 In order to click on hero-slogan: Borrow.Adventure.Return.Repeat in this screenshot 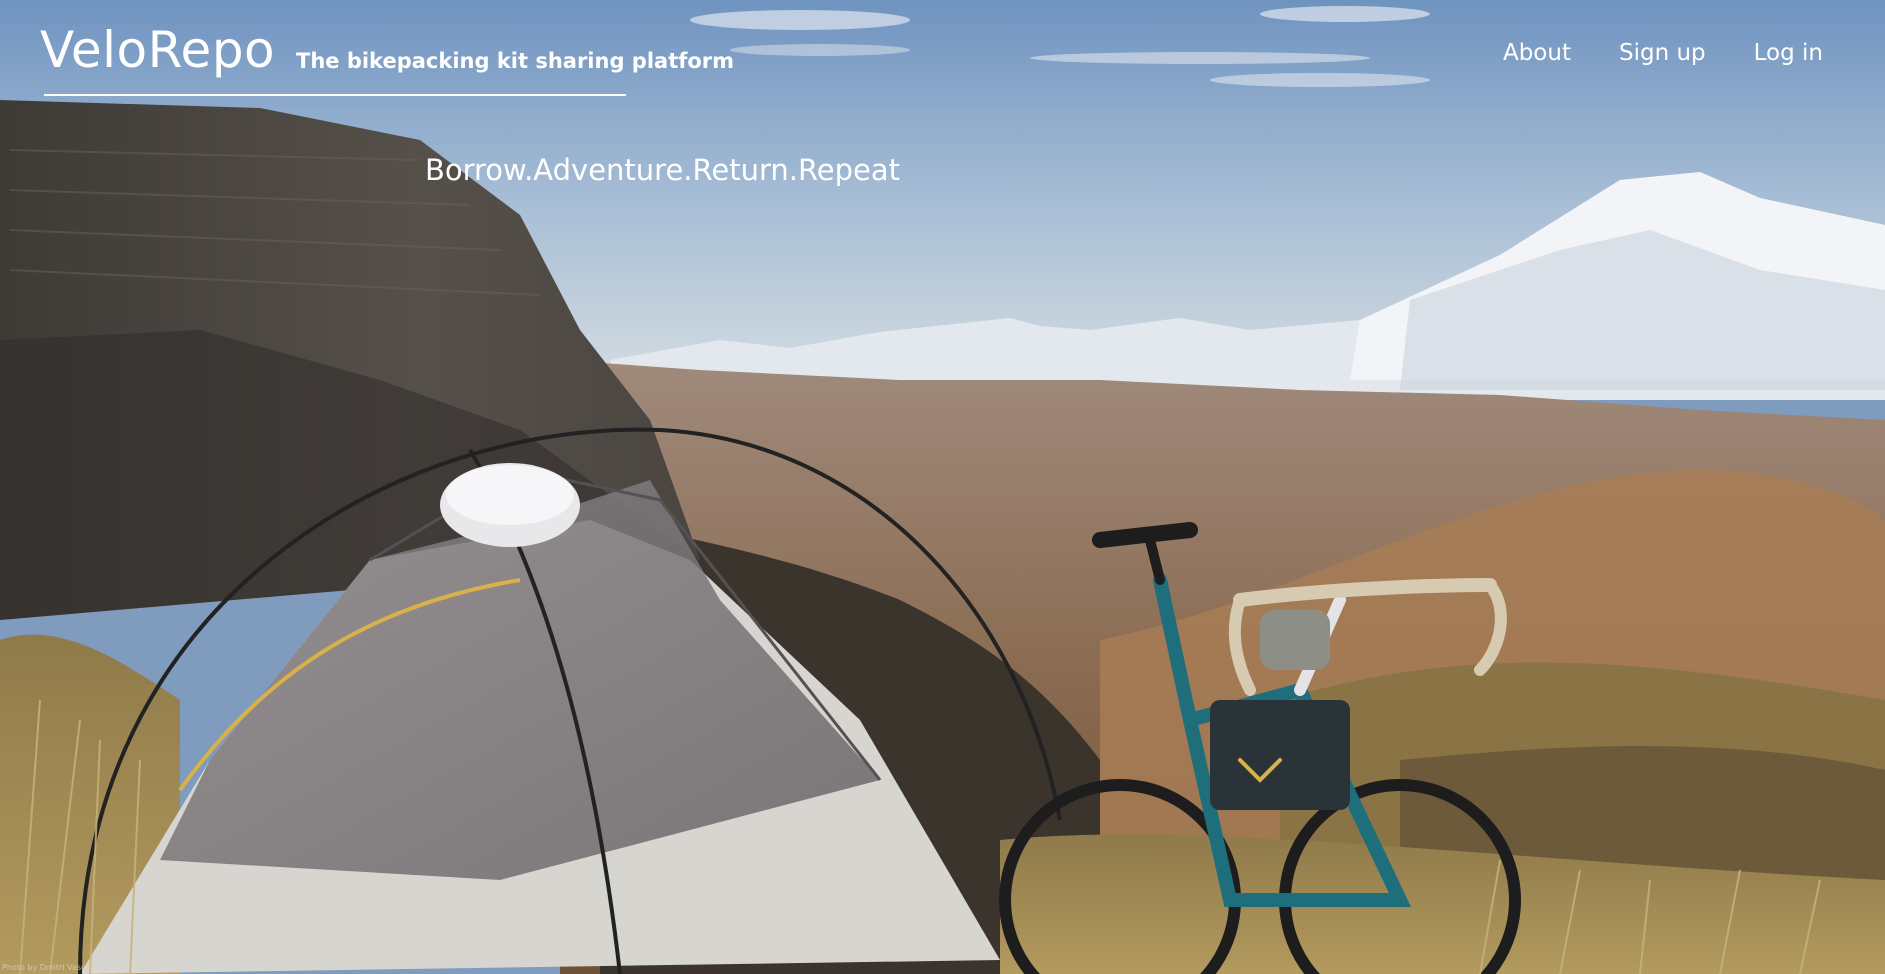, I will do `click(662, 170)`.